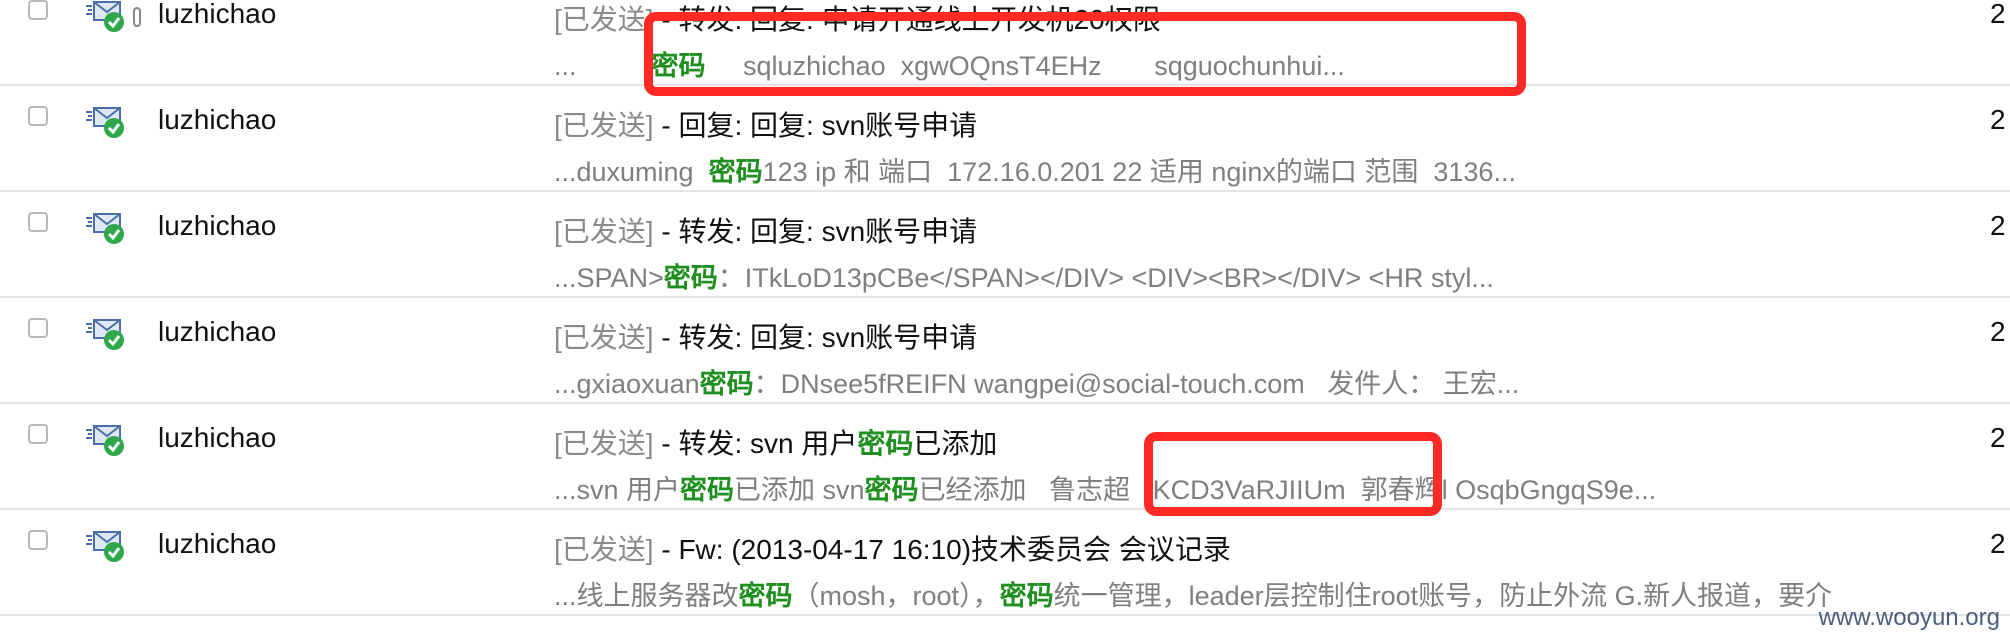 This screenshot has height=634, width=2010. I want to click on subject-text: - 转发: 回复: 申请开通线上开发机20权限, so click(907, 19).